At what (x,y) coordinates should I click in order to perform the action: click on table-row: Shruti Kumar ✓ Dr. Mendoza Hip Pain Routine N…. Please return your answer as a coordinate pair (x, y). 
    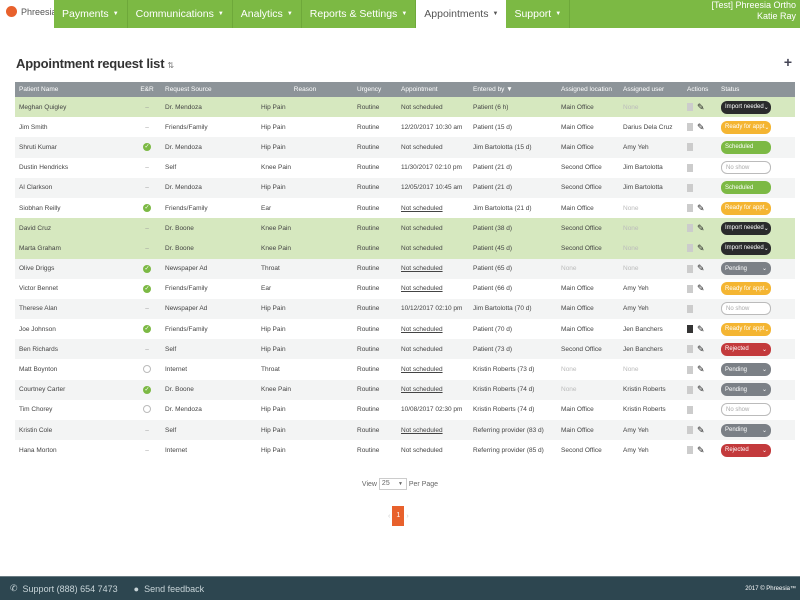
    Looking at the image, I should click on (405, 147).